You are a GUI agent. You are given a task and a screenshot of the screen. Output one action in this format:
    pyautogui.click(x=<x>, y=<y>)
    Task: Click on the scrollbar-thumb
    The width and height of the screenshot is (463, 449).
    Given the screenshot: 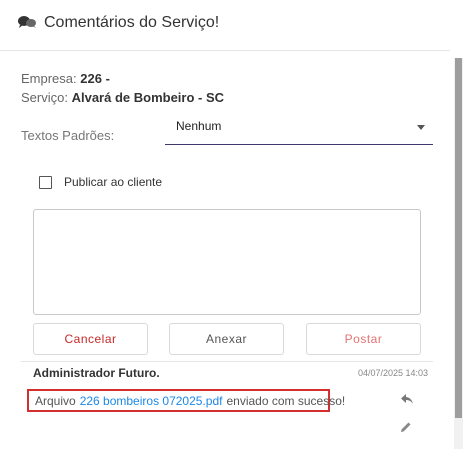 What is the action you would take?
    pyautogui.click(x=458, y=238)
    